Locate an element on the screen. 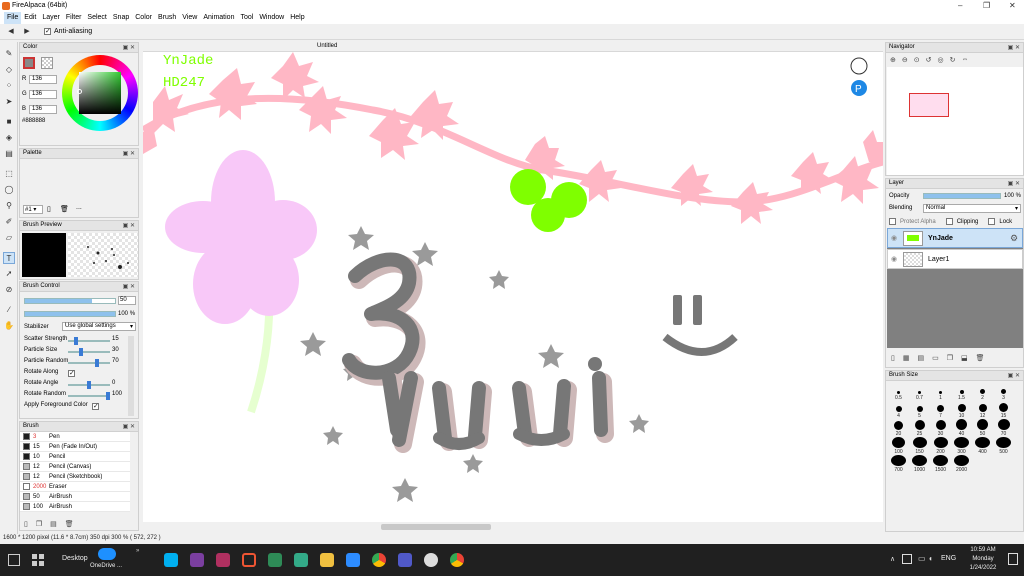 Image resolution: width=1024 pixels, height=576 pixels. brush-opacity-slider is located at coordinates (70, 314).